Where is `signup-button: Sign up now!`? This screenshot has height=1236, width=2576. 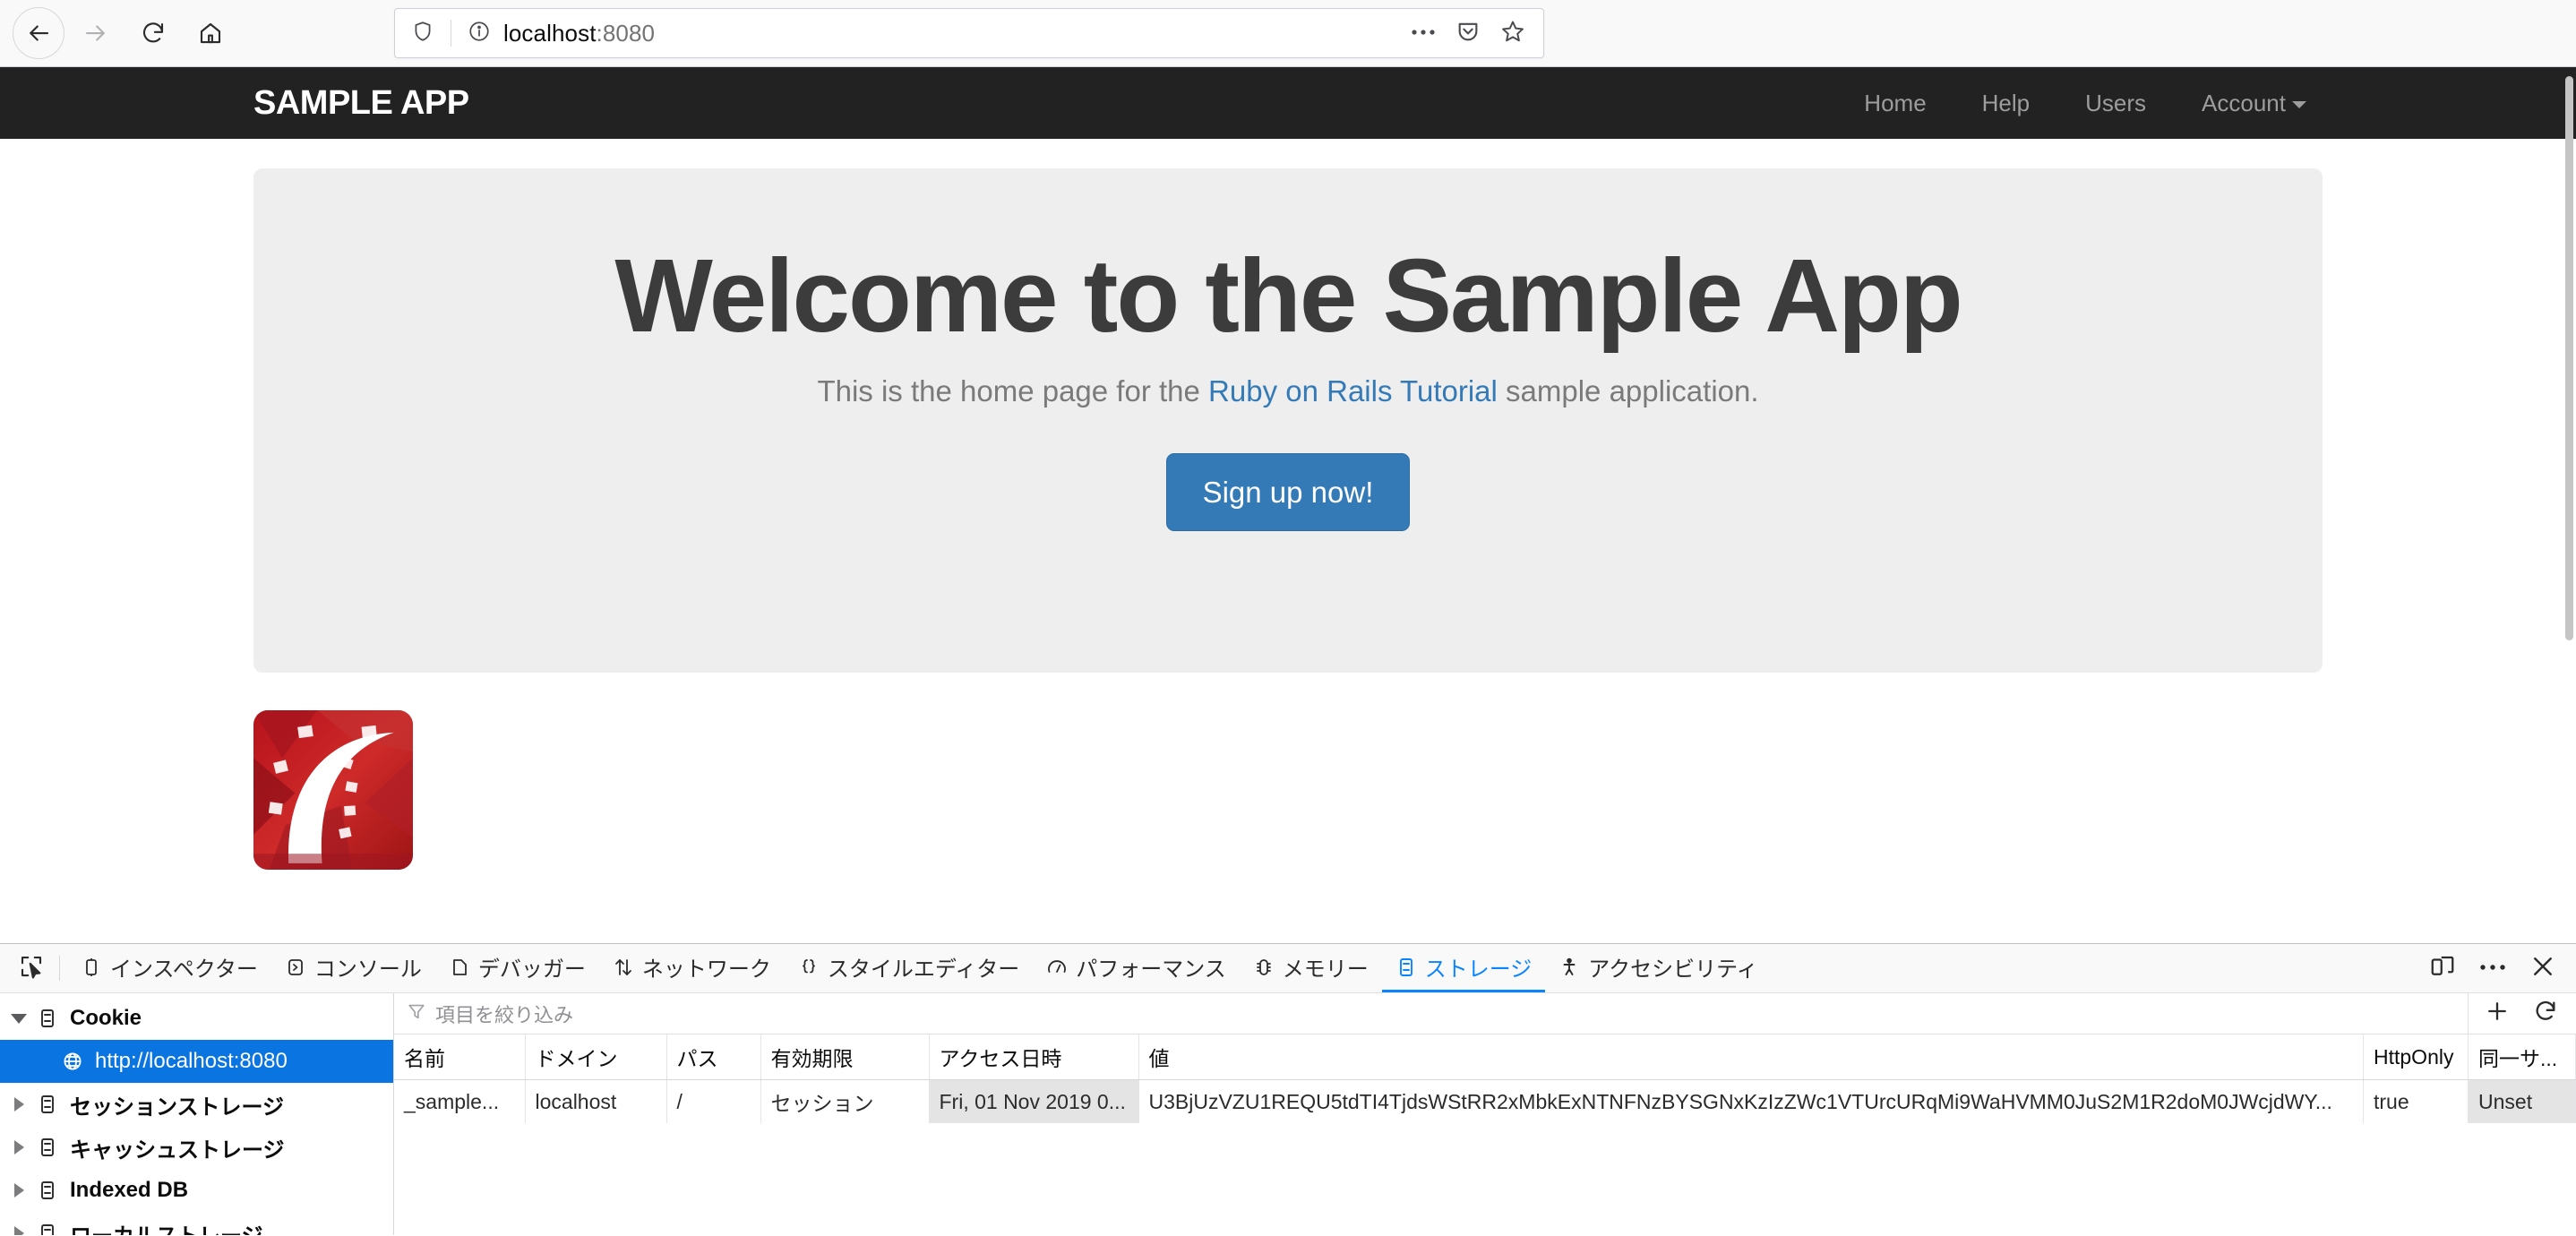
signup-button: Sign up now! is located at coordinates (1288, 492).